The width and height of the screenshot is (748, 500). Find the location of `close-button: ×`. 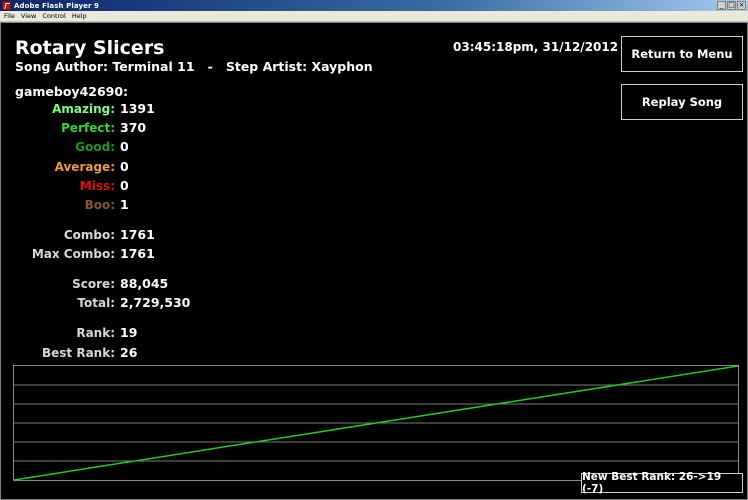

close-button: × is located at coordinates (741, 5).